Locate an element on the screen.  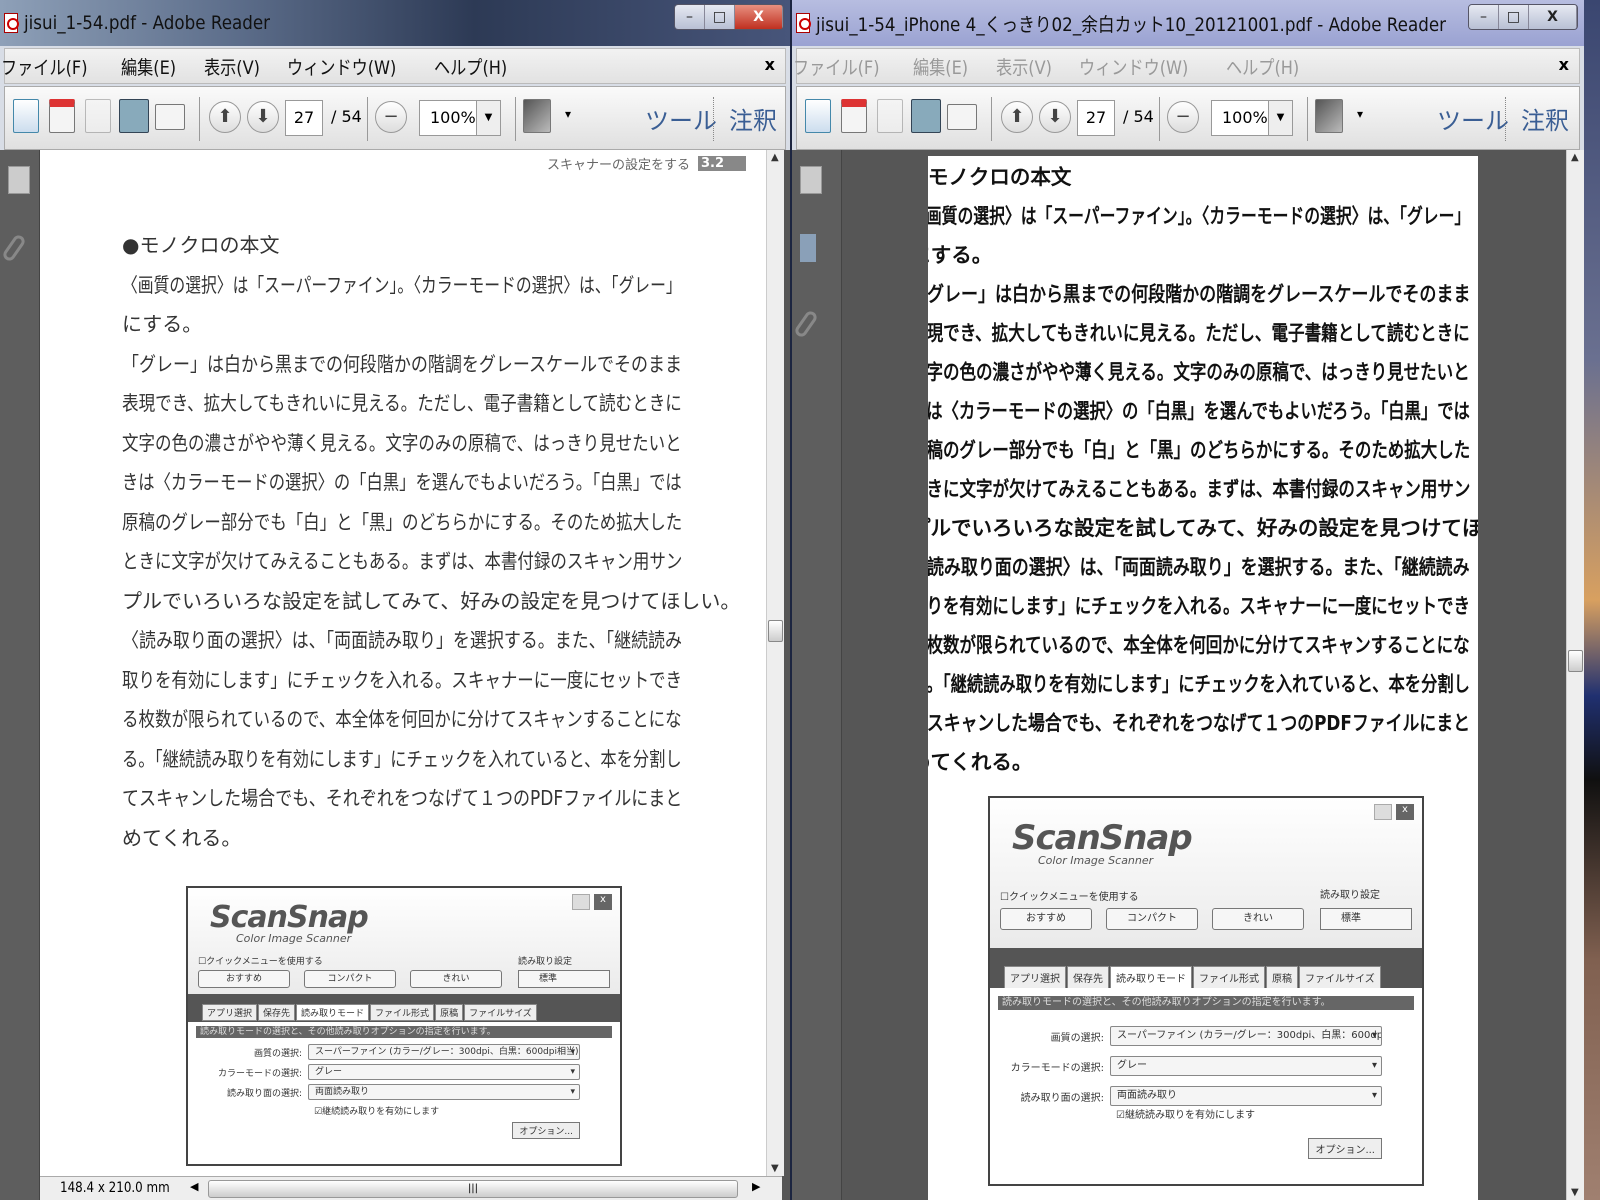
text-line: る。「継続読み取りを有効にします」にチェックを入れていると、本を分割し is located at coordinates (402, 758).